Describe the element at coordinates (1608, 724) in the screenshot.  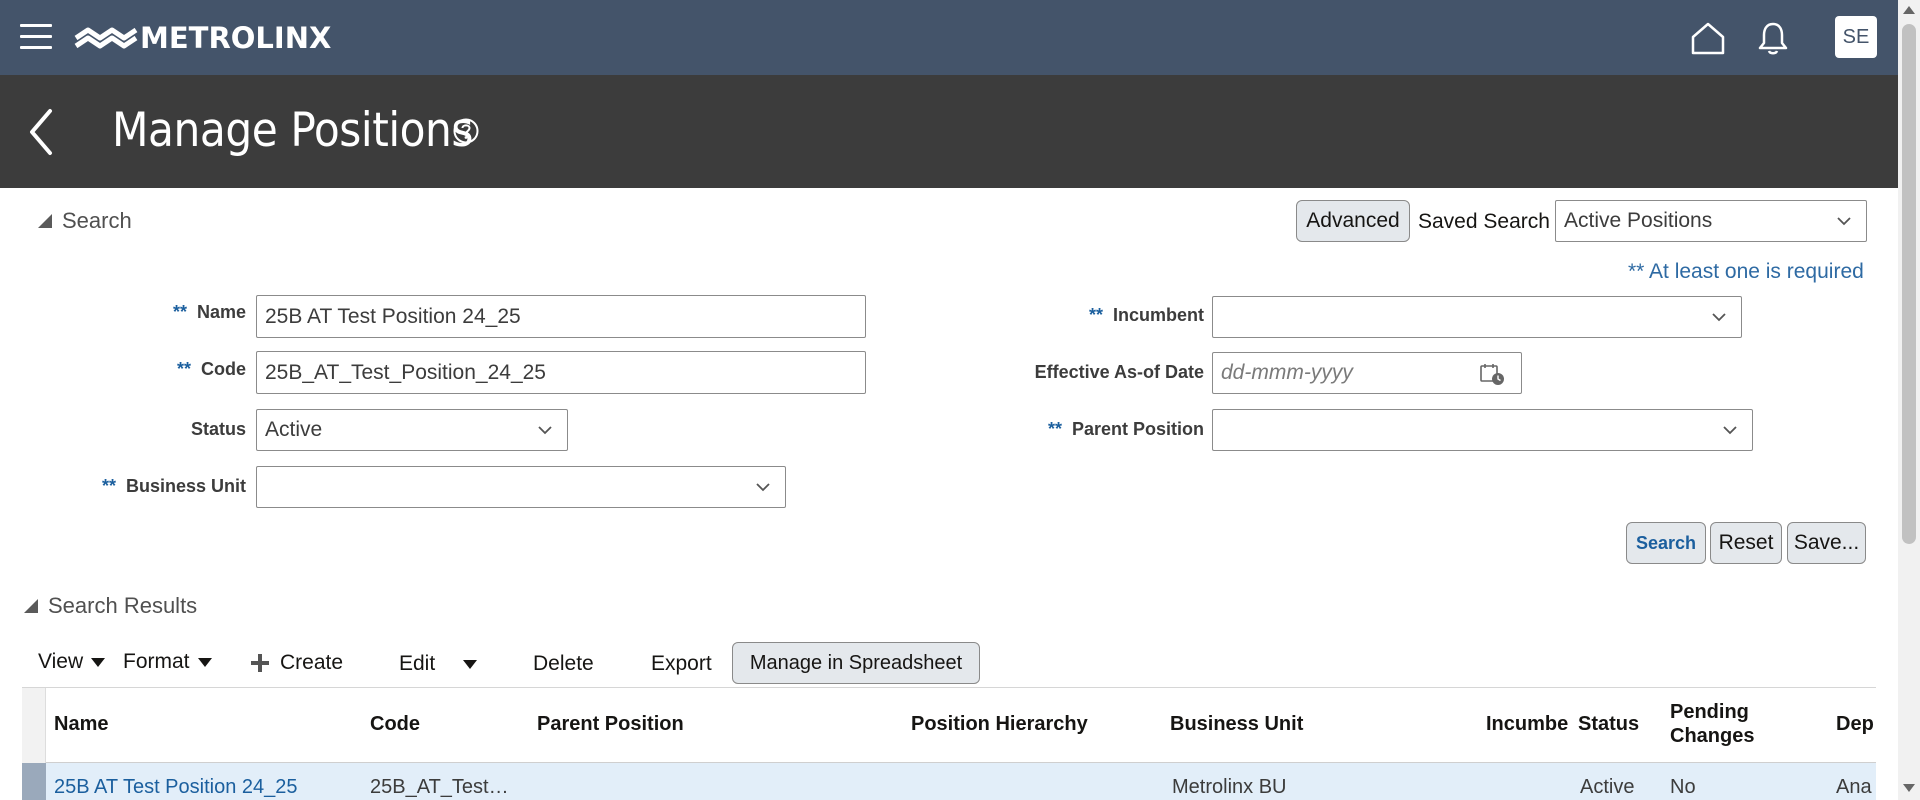
I see `column-header-status: Status` at that location.